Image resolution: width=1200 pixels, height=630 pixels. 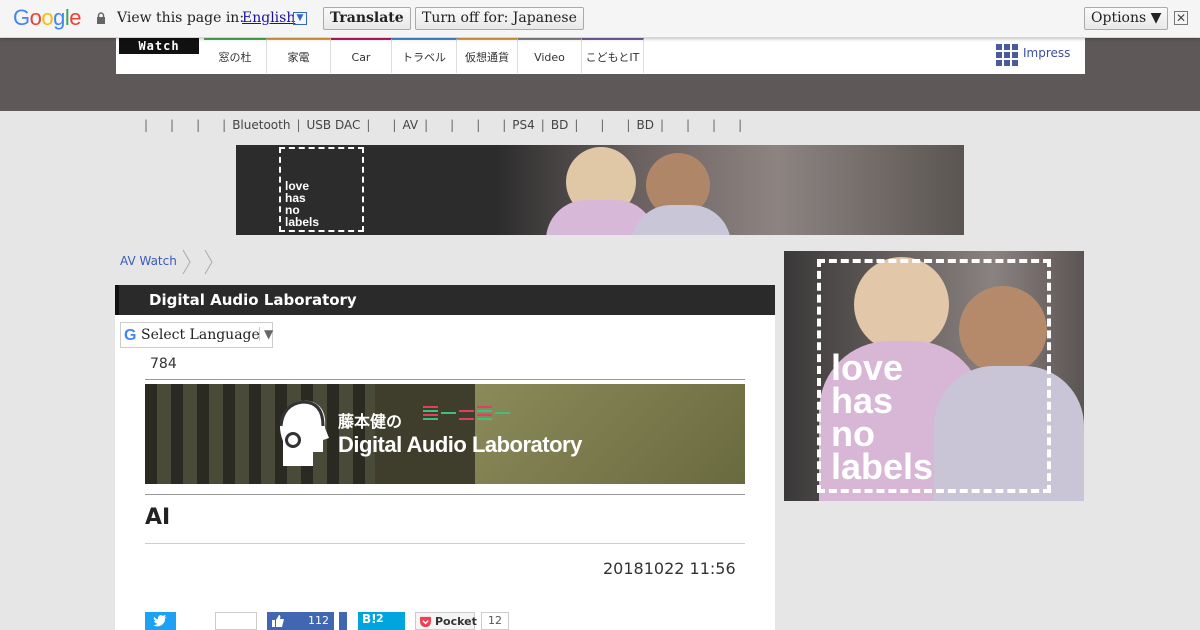 I want to click on target-language-link: English, so click(x=268, y=18).